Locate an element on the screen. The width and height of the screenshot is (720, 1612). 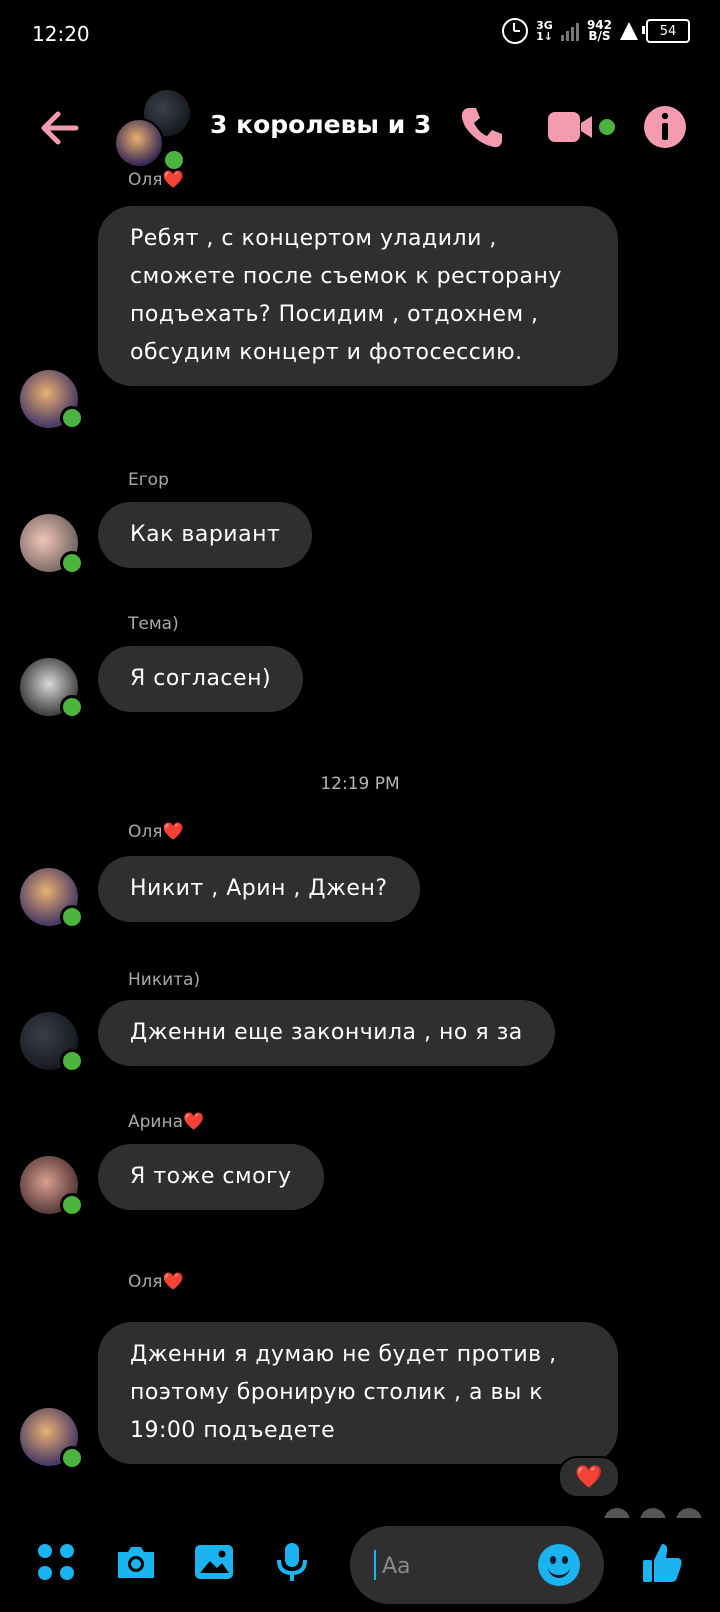
group-title: 3 королевы и 3 is located at coordinates (320, 124).